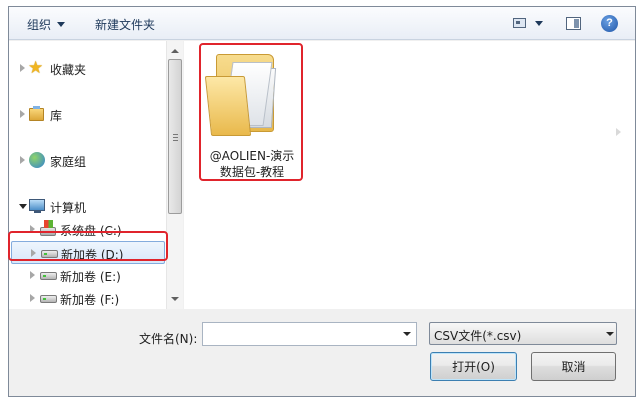 The height and width of the screenshot is (403, 642). Describe the element at coordinates (68, 162) in the screenshot. I see `nav-label: 家庭组` at that location.